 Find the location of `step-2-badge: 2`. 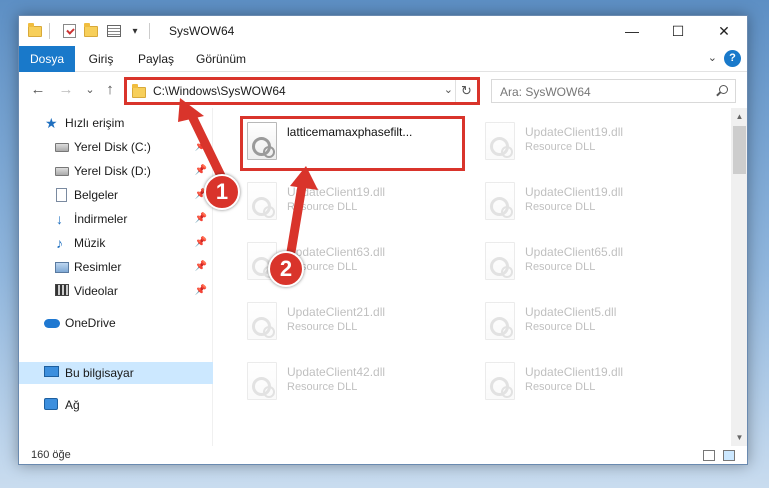

step-2-badge: 2 is located at coordinates (286, 269).